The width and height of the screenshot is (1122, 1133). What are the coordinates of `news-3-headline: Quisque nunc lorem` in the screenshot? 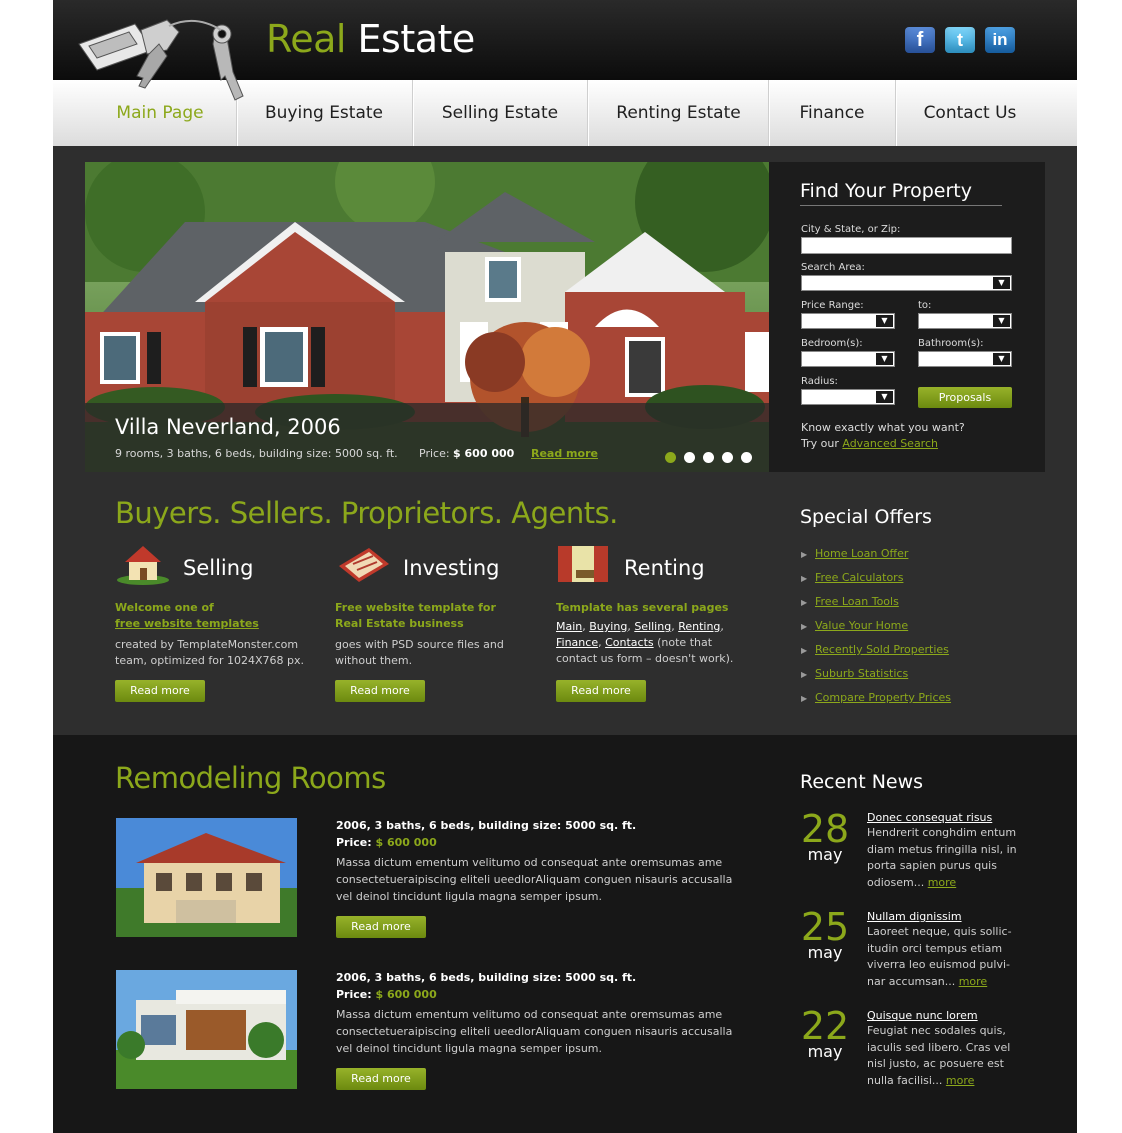 It's located at (922, 1015).